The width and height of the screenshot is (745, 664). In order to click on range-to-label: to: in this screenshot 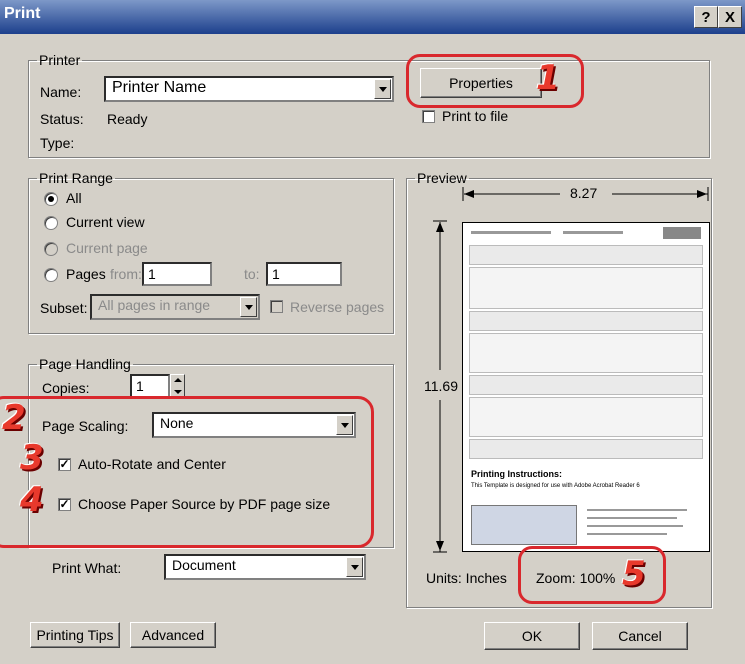, I will do `click(252, 274)`.